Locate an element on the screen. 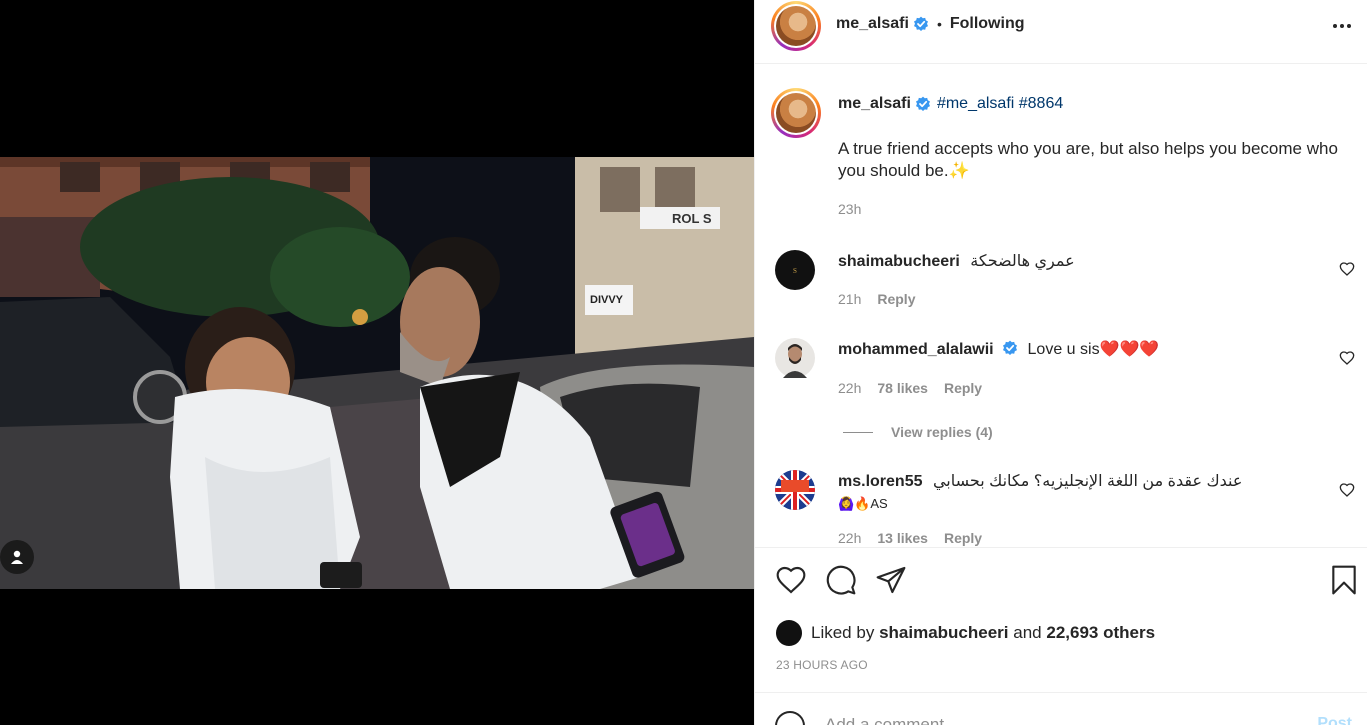 Image resolution: width=1367 pixels, height=725 pixels. heart-icon is located at coordinates (791, 580).